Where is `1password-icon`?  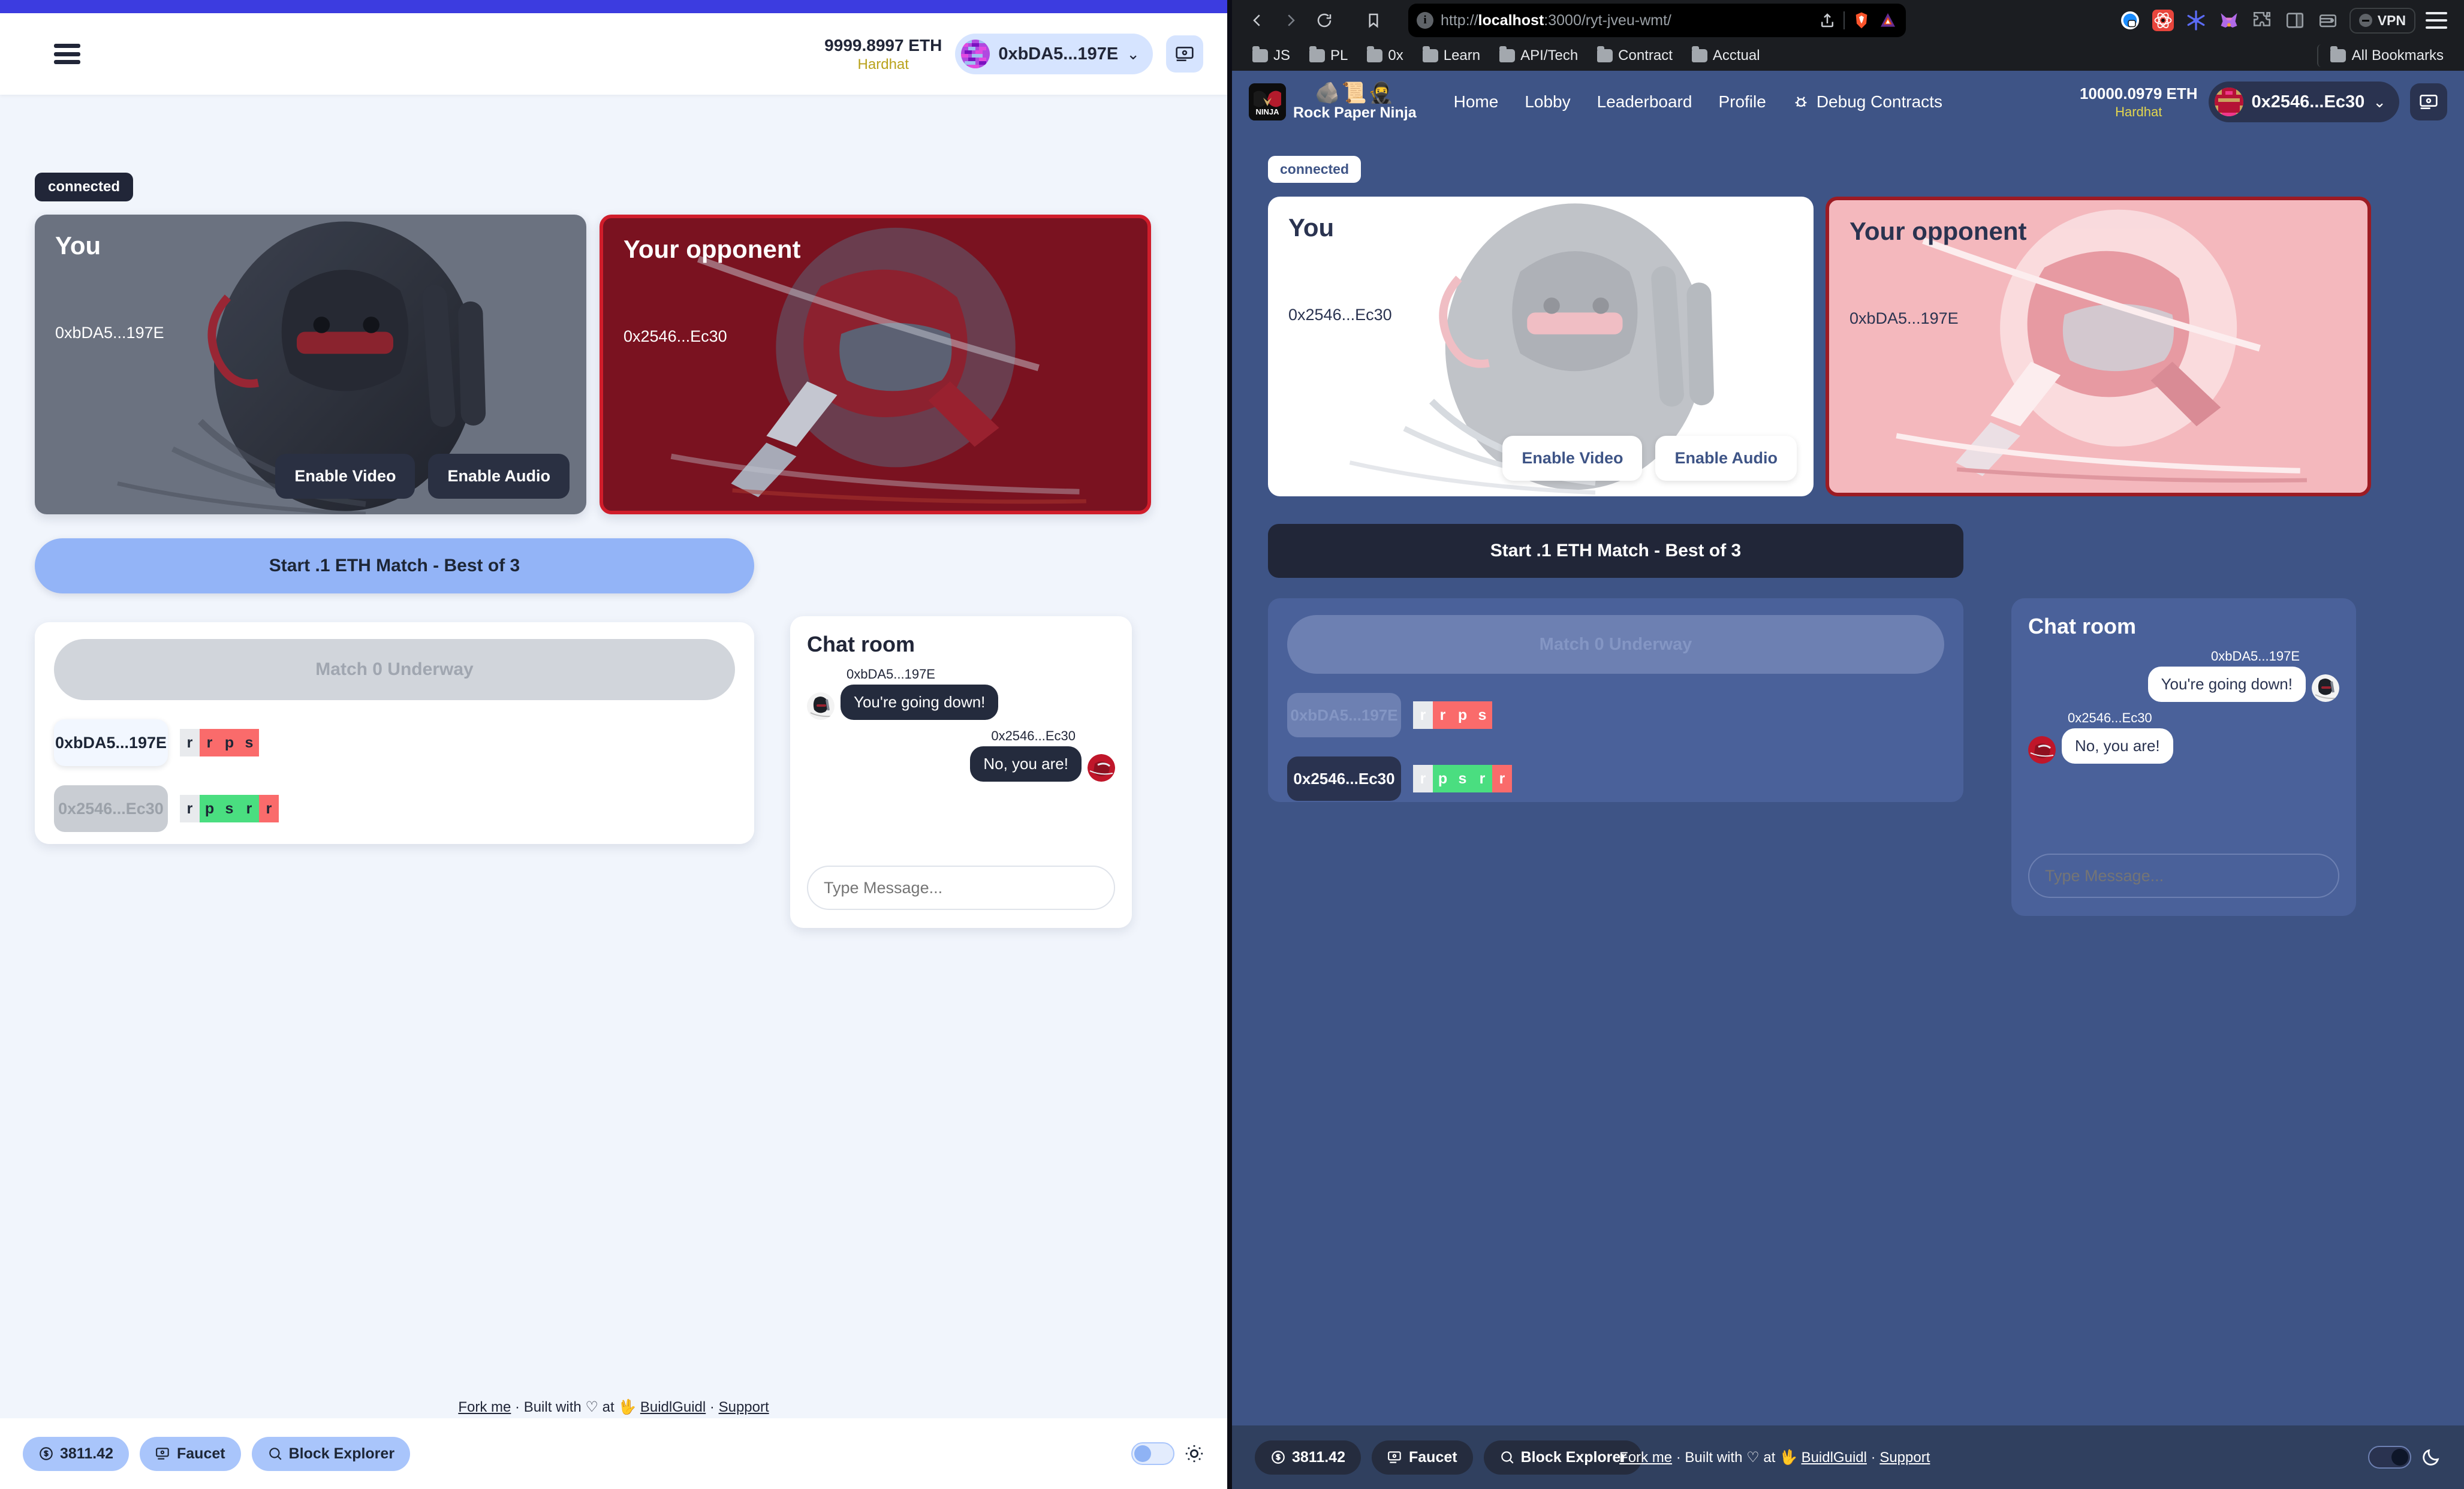
1password-icon is located at coordinates (2130, 20).